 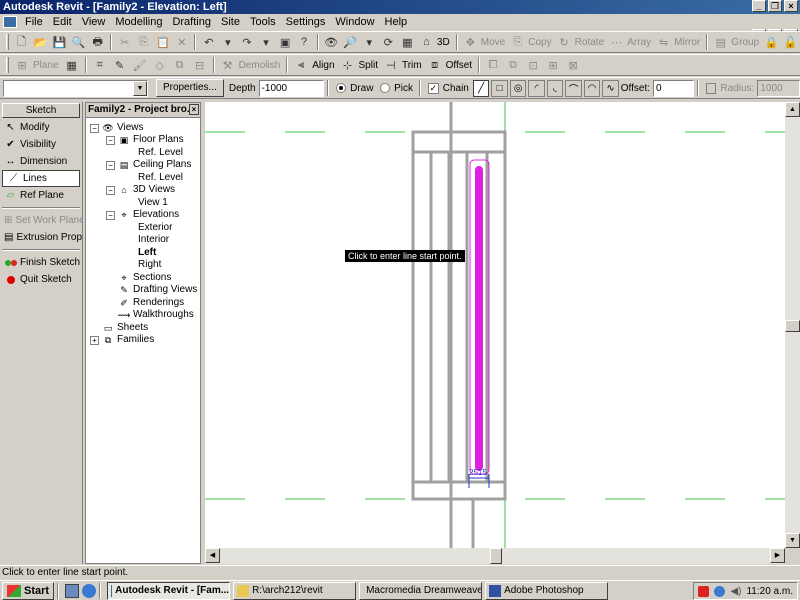 I want to click on demolish-button: Demolish, so click(x=260, y=65).